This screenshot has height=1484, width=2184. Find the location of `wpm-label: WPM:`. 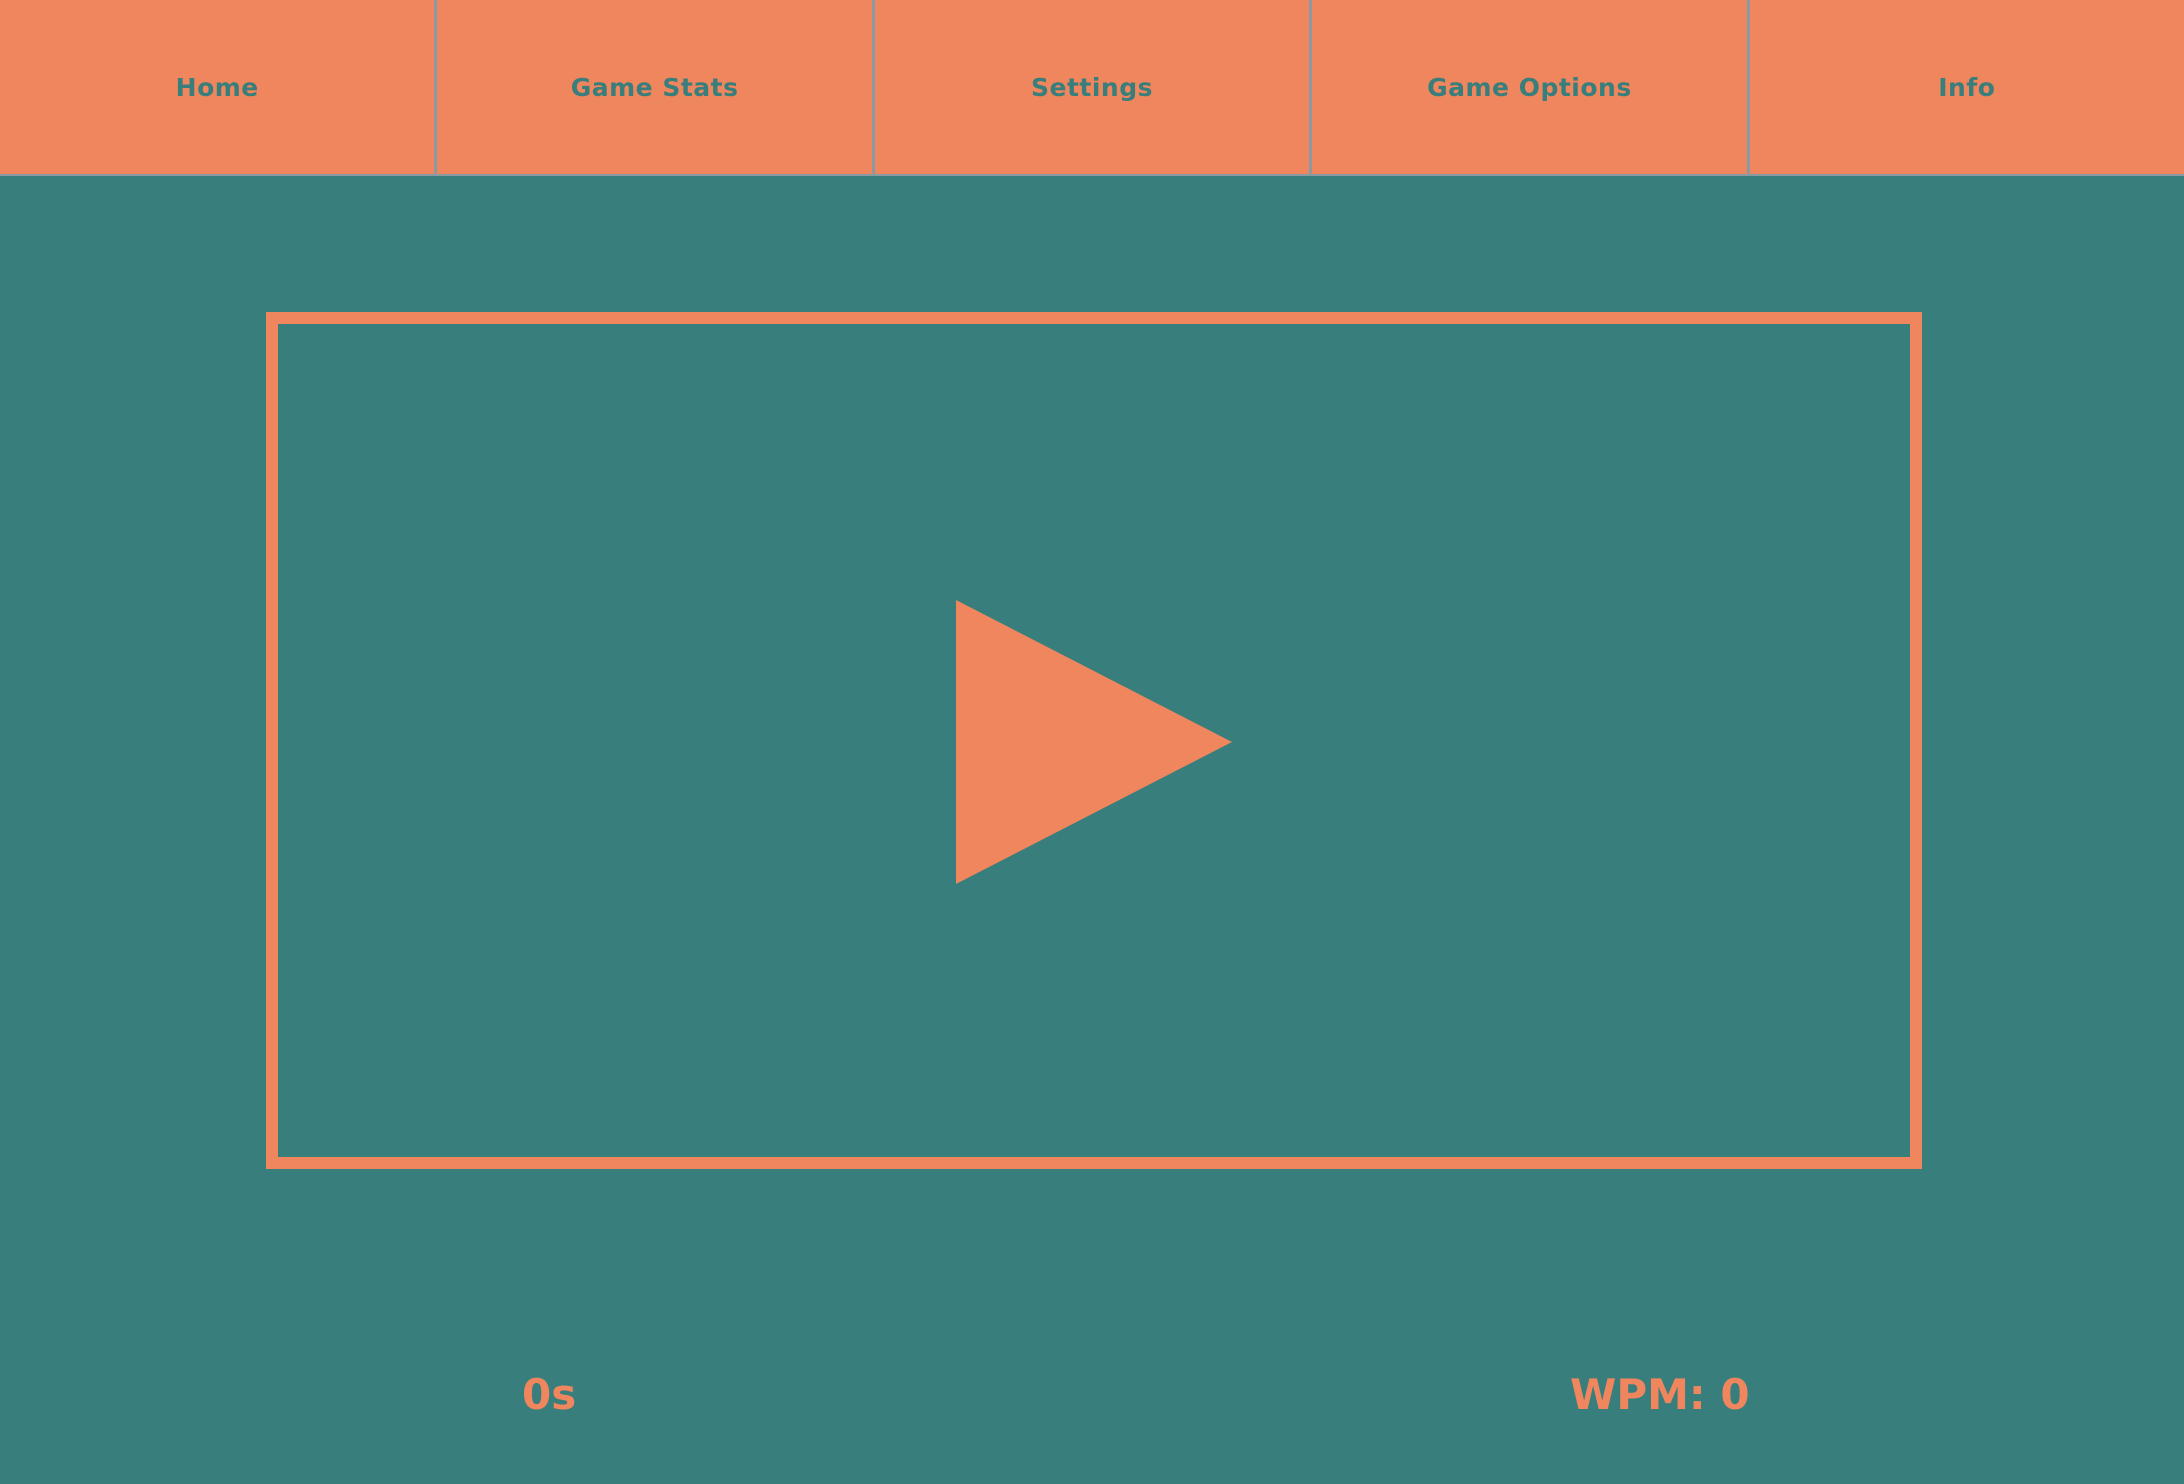

wpm-label: WPM: is located at coordinates (1638, 1394).